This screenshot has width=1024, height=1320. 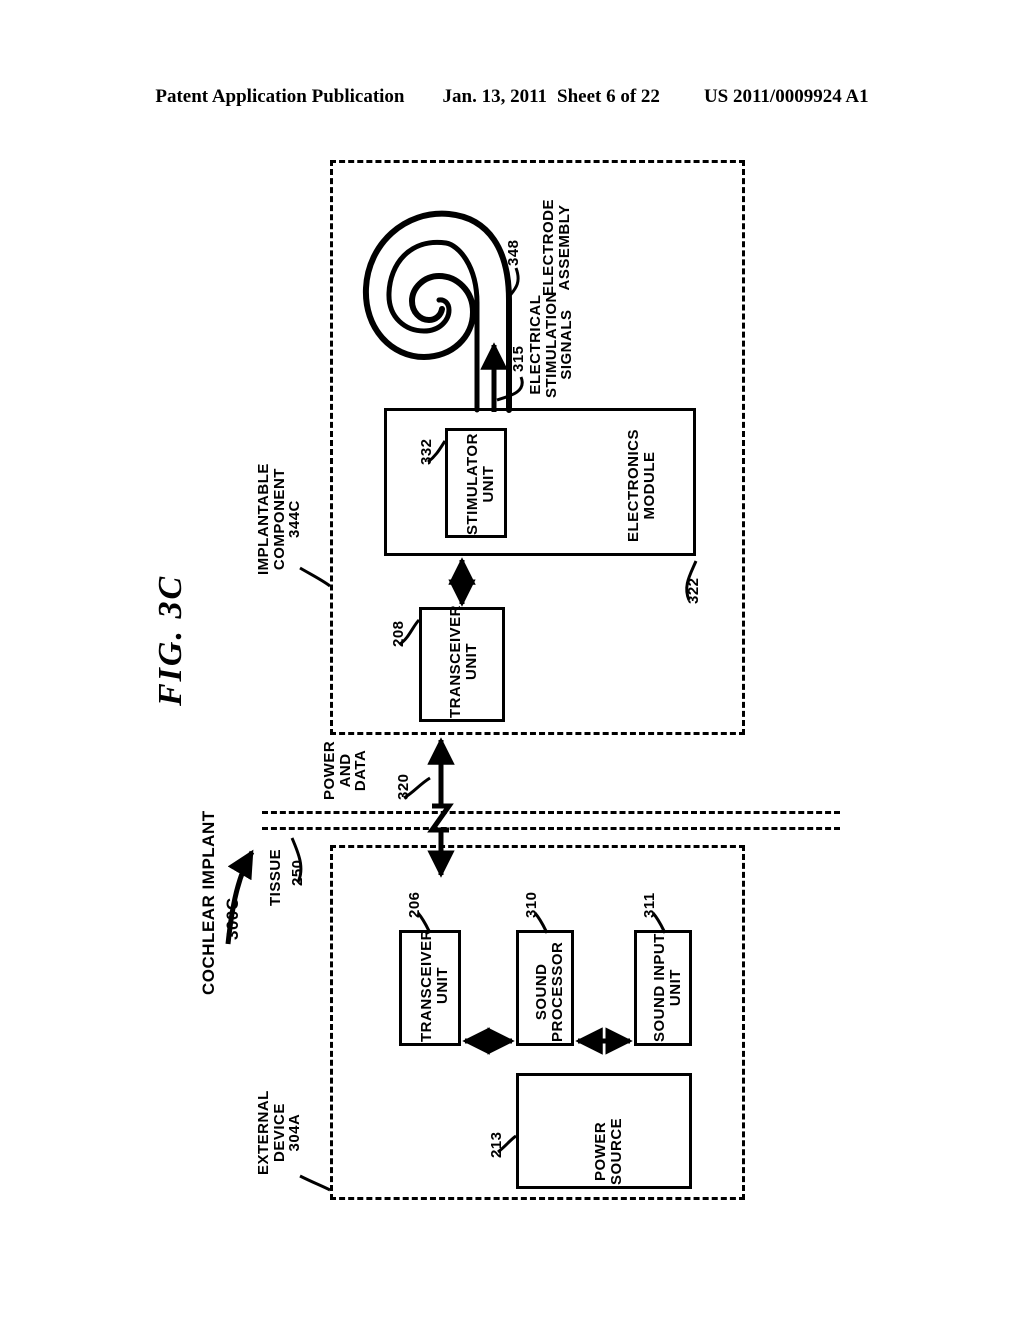 What do you see at coordinates (608, 1151) in the screenshot?
I see `power-source-label: POWER SOURCE` at bounding box center [608, 1151].